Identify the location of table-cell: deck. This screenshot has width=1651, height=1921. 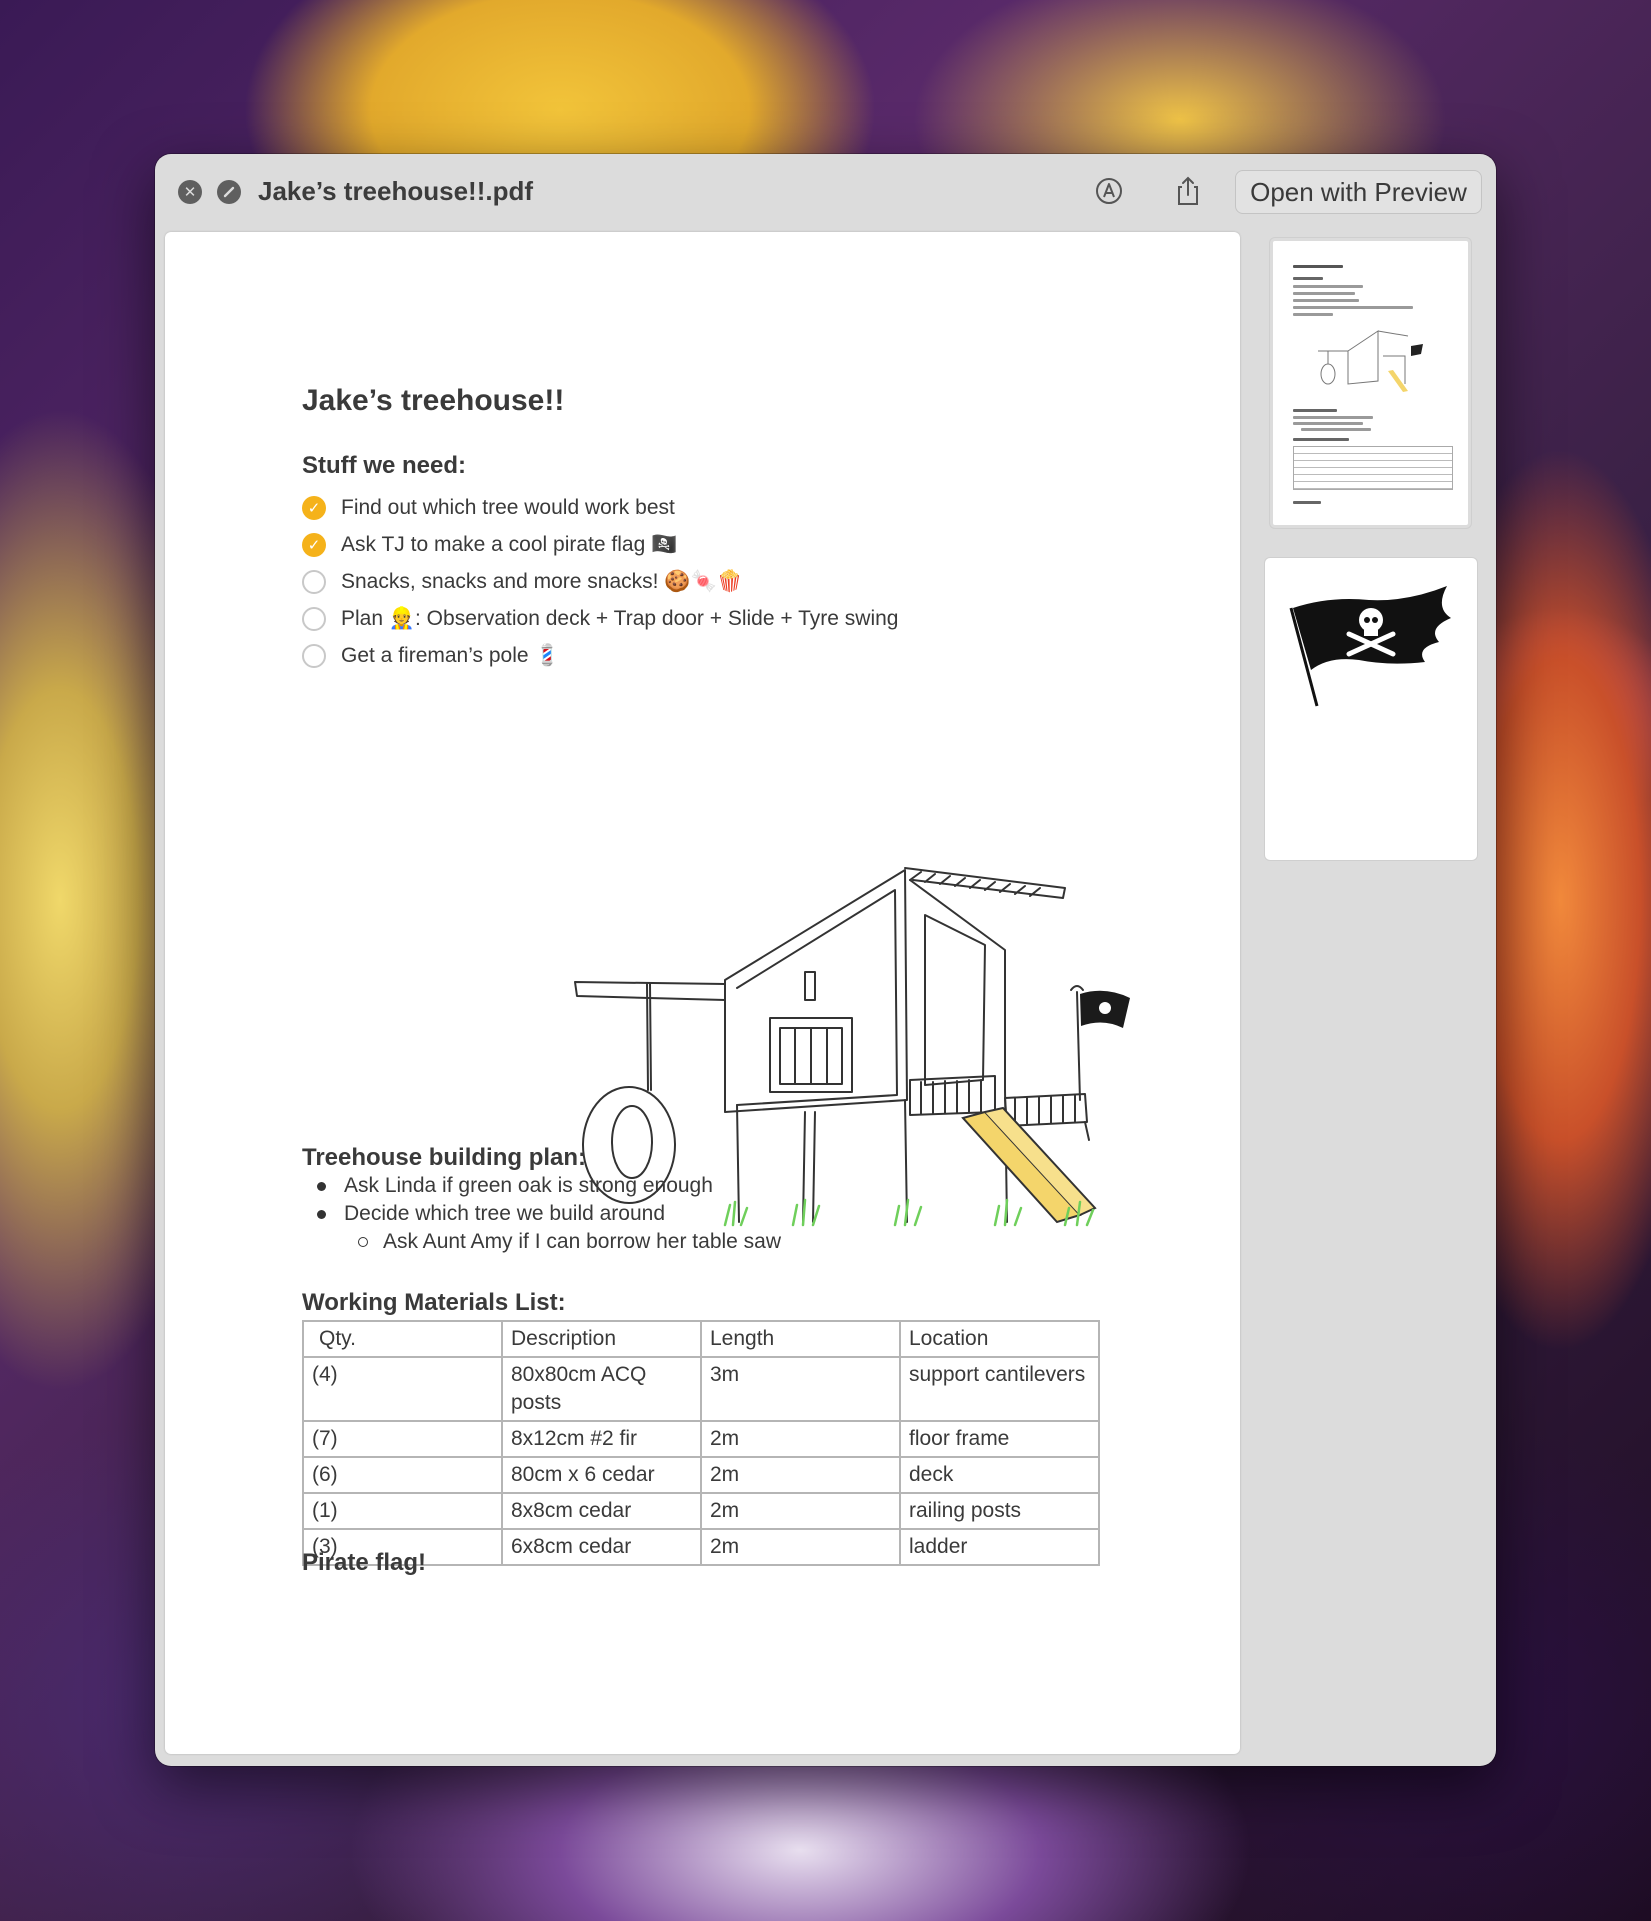
(999, 1475).